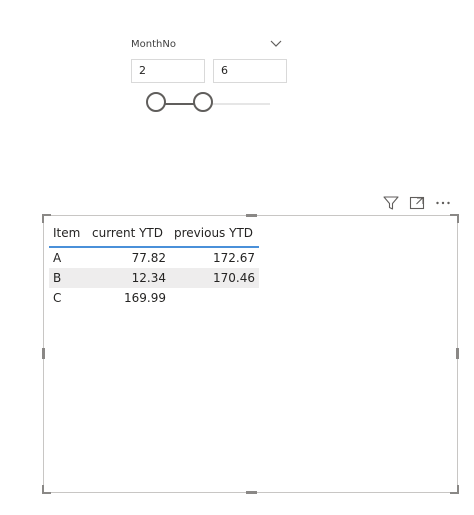  What do you see at coordinates (214, 298) in the screenshot?
I see `cell-previous-ytd` at bounding box center [214, 298].